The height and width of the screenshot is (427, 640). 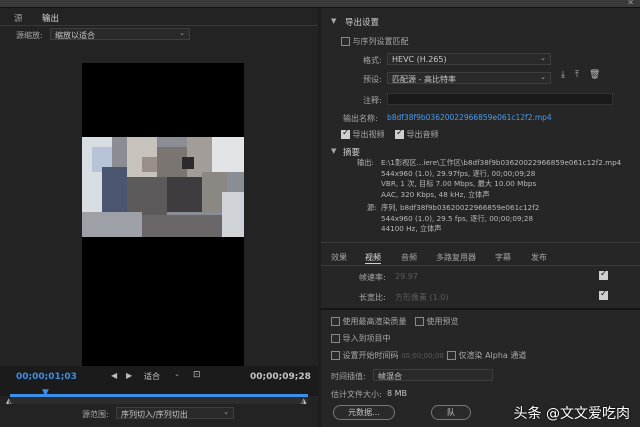 I want to click on summary-line: VBR, 1 次, 目标 7.00 Mbps, 最大 10.00 Mbps, so click(x=459, y=183).